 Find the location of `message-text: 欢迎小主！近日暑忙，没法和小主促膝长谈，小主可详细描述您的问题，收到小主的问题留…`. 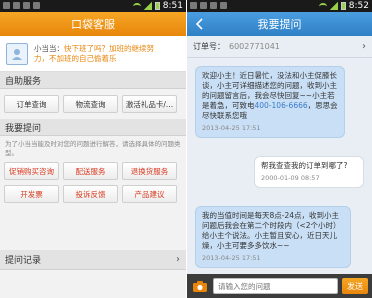

message-text: 欢迎小主！近日暑忙，没法和小主促膝长谈，小主可详细描述您的问题，收到小主的问题留… is located at coordinates (270, 95).